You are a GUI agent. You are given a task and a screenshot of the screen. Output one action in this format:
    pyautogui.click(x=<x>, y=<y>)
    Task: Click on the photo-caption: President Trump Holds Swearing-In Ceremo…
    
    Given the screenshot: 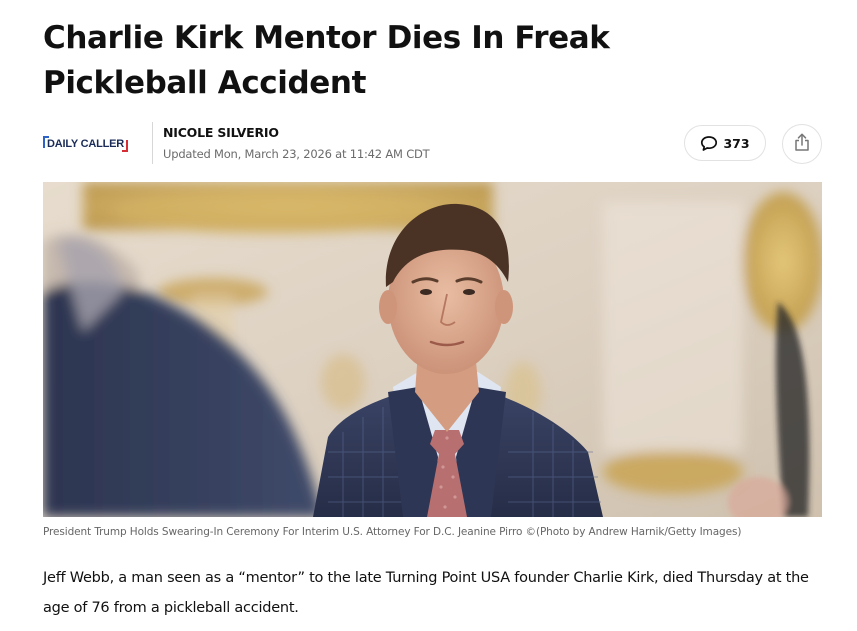 What is the action you would take?
    pyautogui.click(x=392, y=532)
    